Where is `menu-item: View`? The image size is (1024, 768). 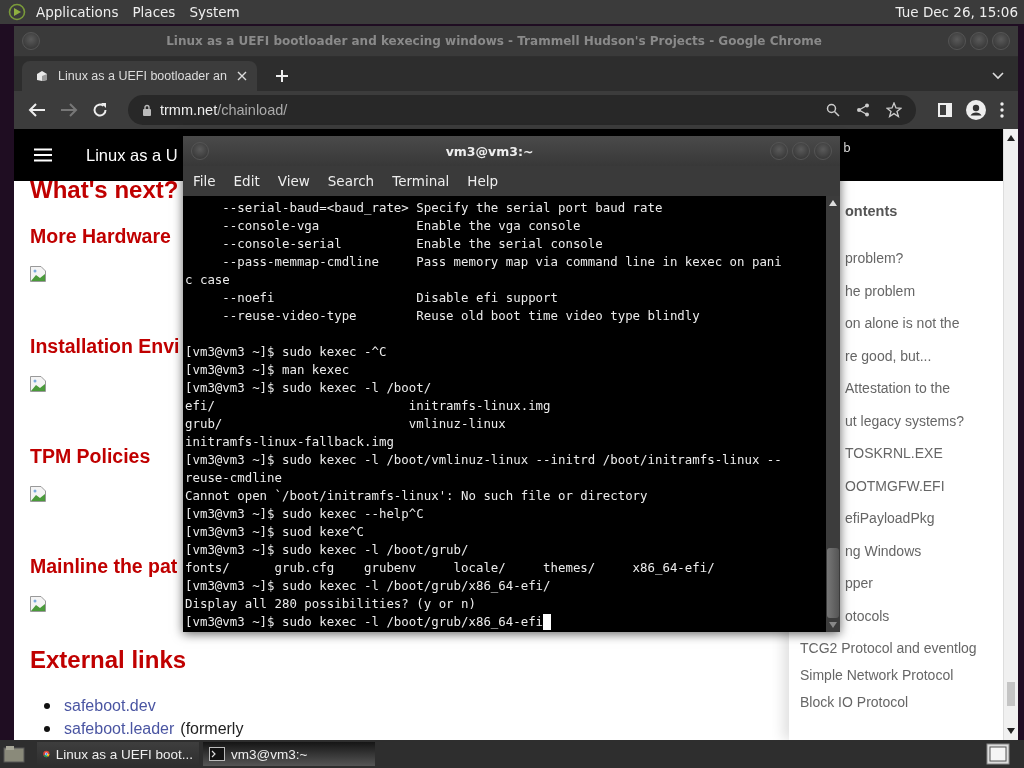 menu-item: View is located at coordinates (293, 181).